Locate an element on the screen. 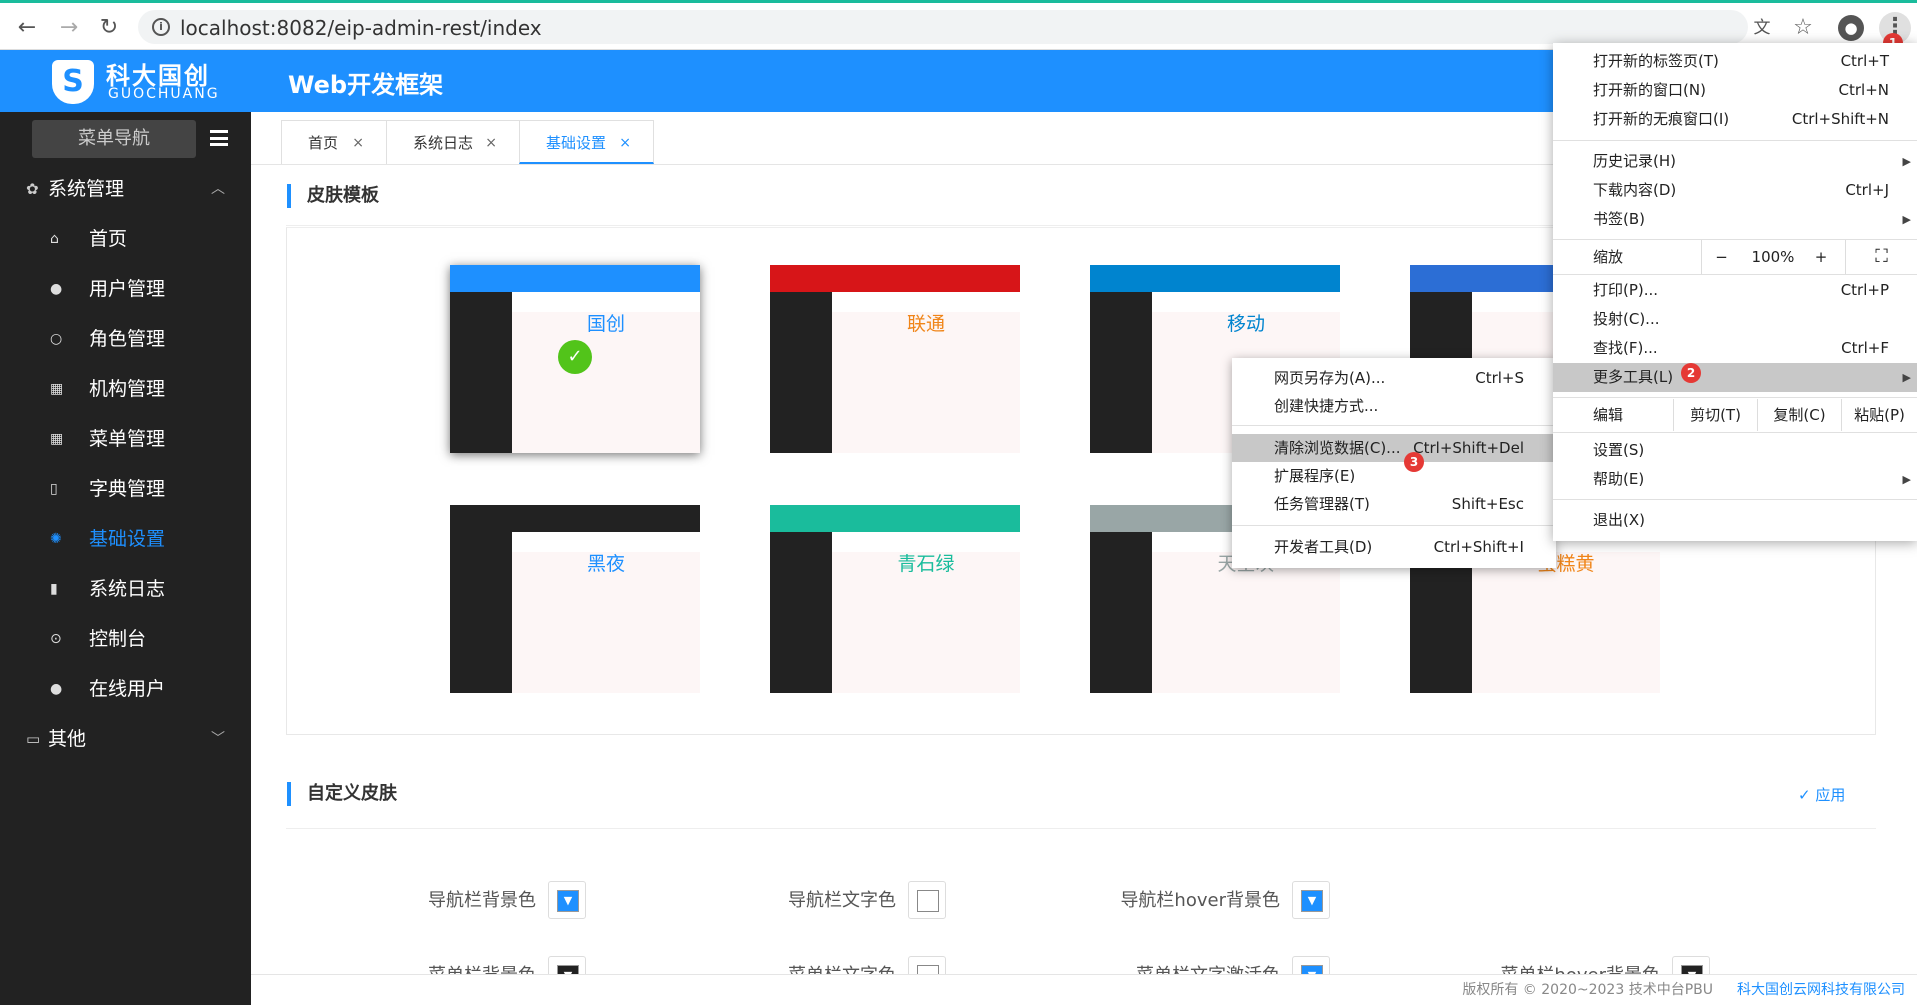 The image size is (1917, 1008). menu-item-help: 帮助(E) ▶ is located at coordinates (1735, 479).